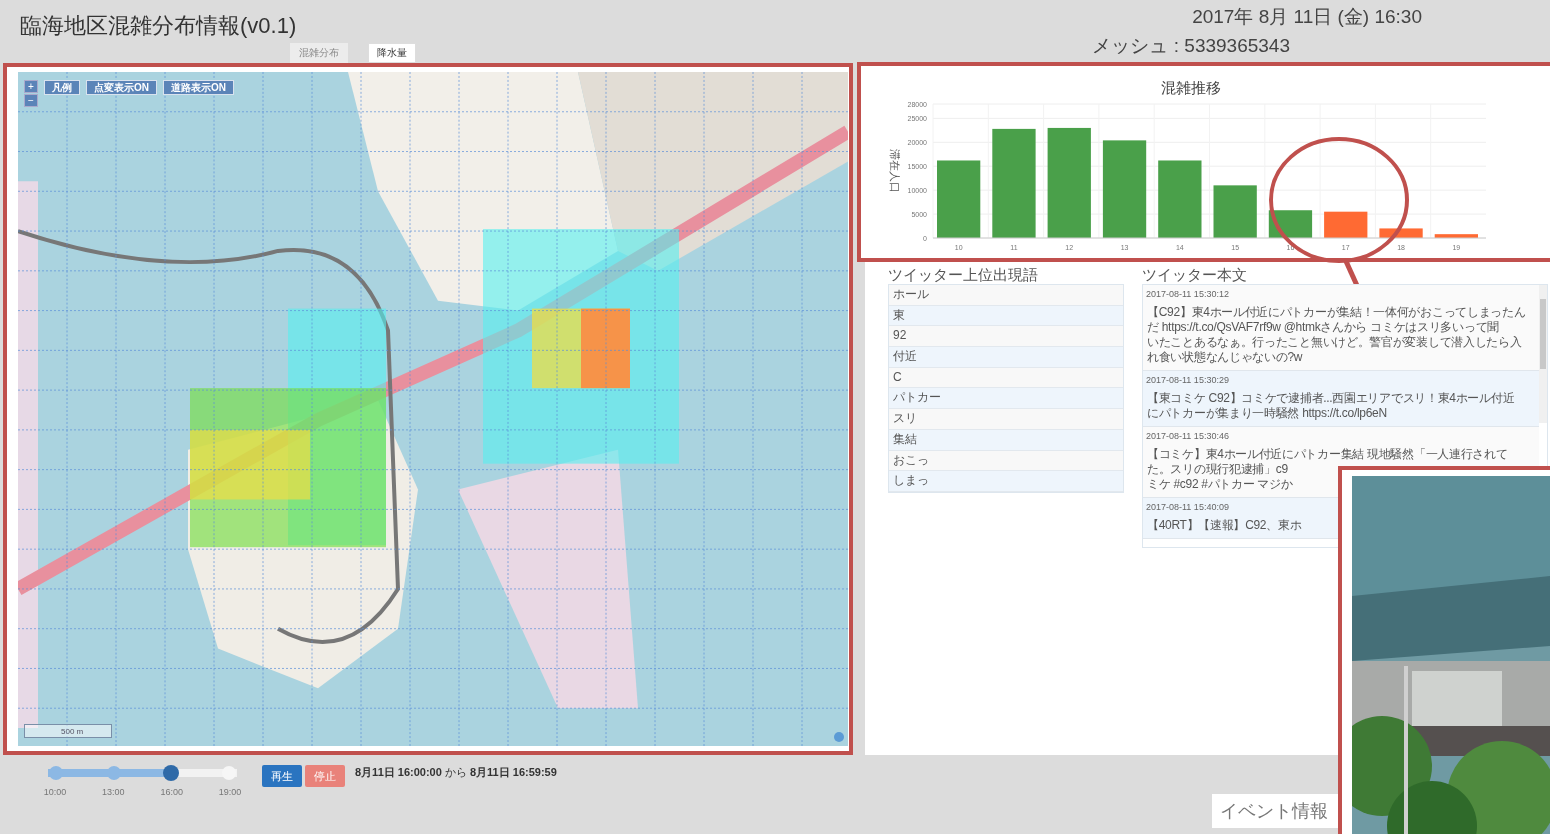 This screenshot has width=1550, height=834. Describe the element at coordinates (159, 26) in the screenshot. I see `page-title: 臨海地区混雑分布情報(v0.1)` at that location.